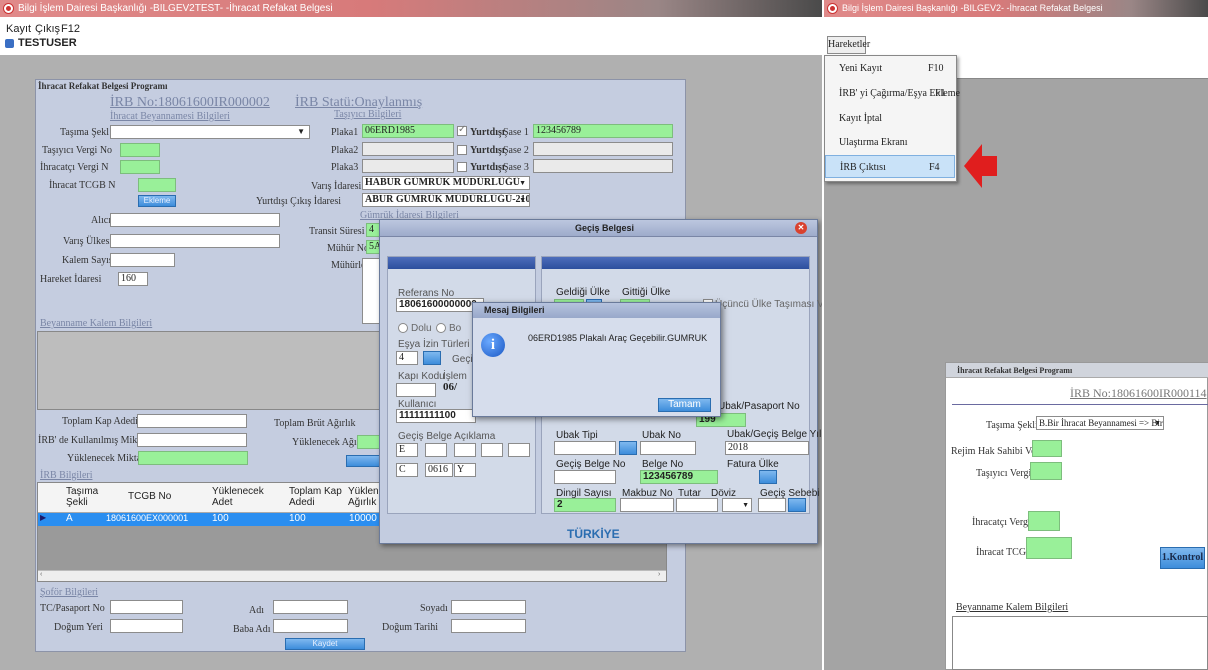 The height and width of the screenshot is (670, 1208). Describe the element at coordinates (441, 328) in the screenshot. I see `bos-radio-icon` at that location.